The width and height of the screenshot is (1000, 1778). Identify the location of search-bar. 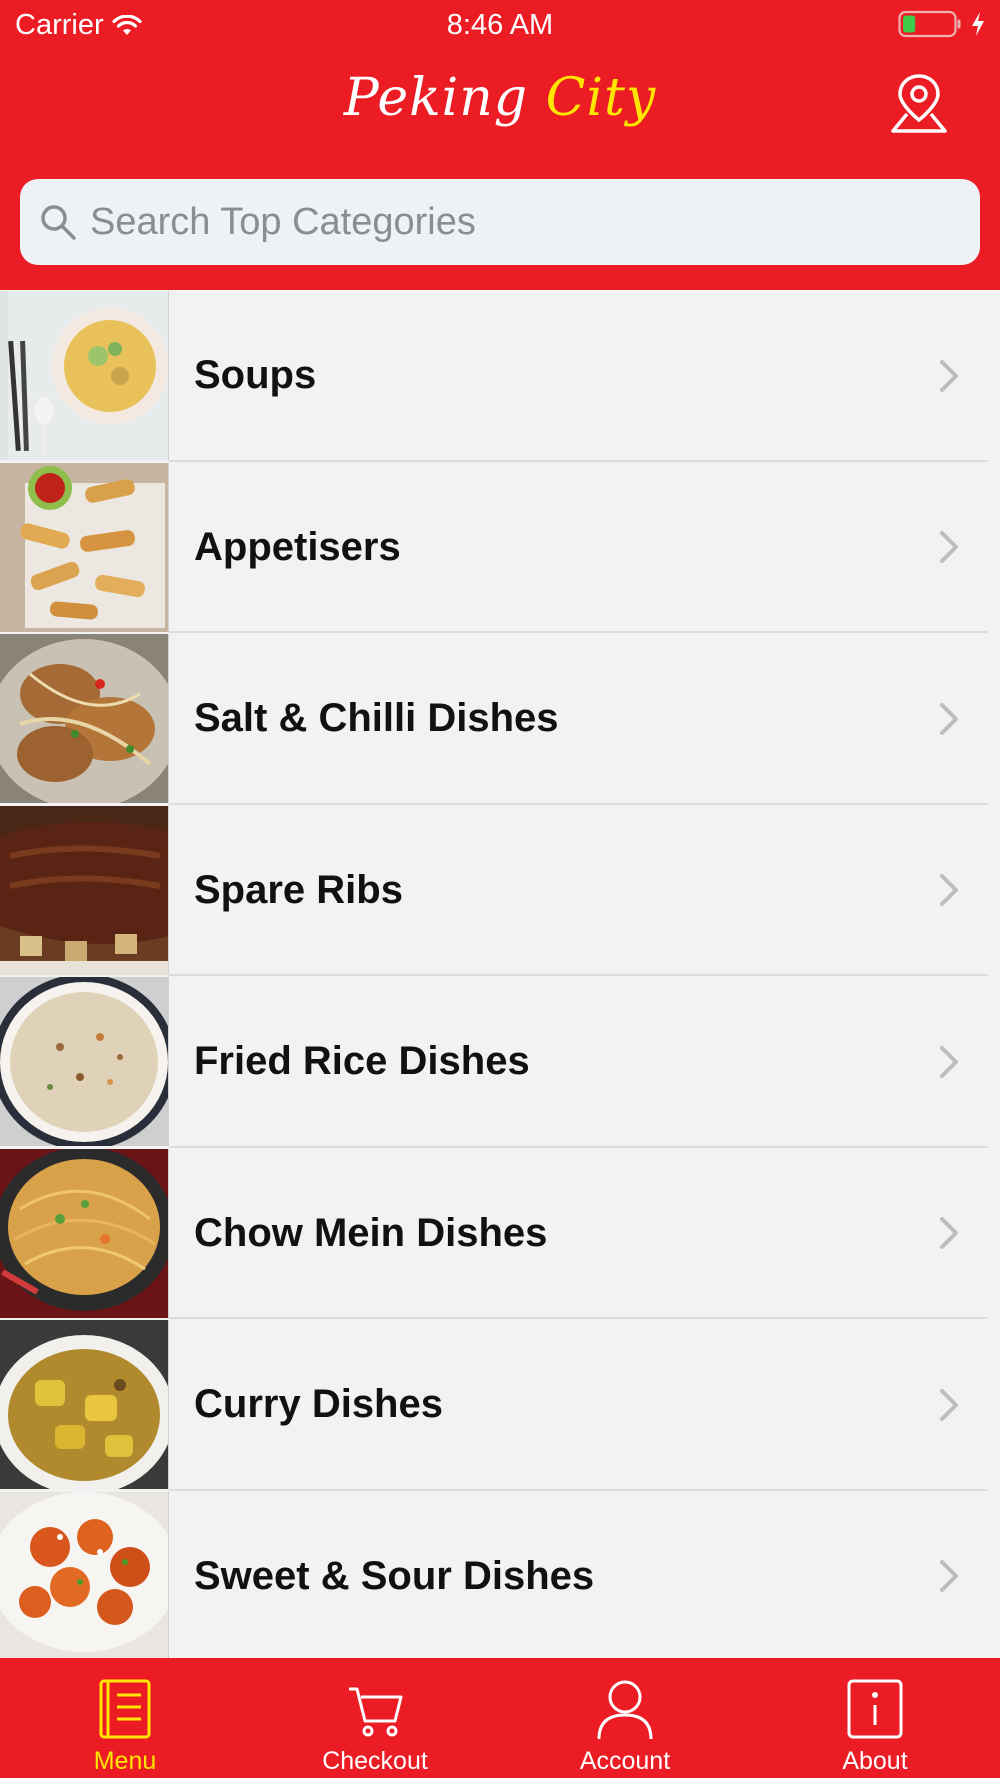
(500, 222).